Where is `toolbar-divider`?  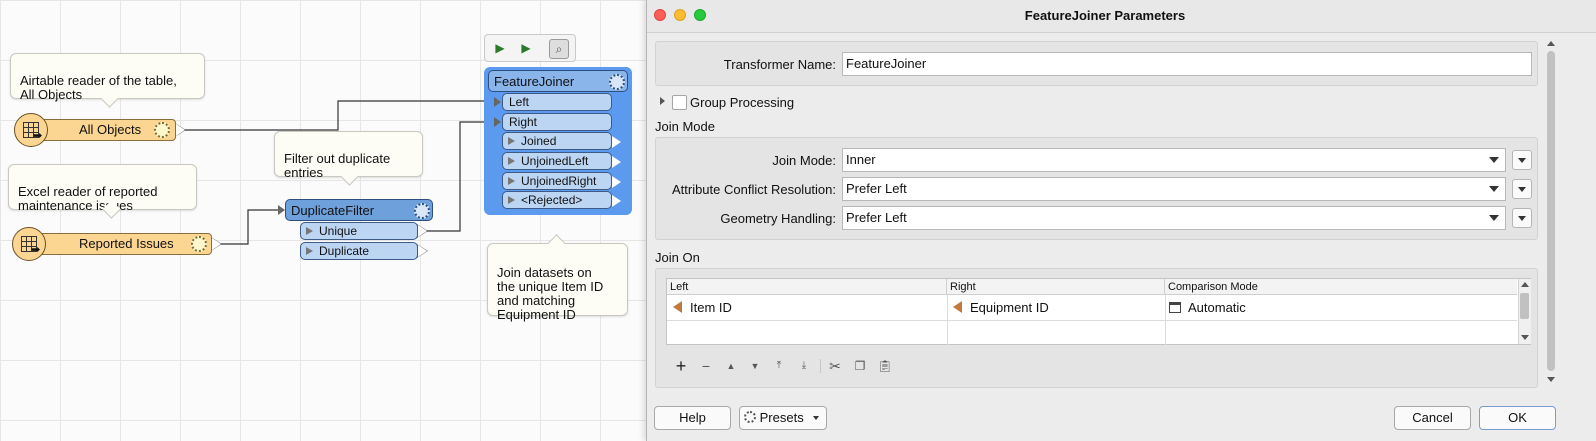
toolbar-divider is located at coordinates (820, 366).